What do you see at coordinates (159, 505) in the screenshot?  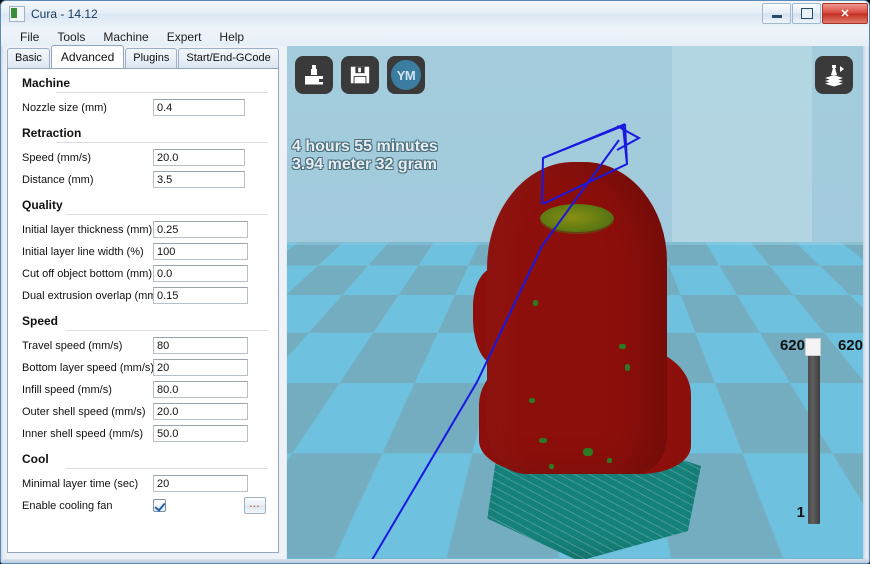 I see `setting-checkbox-enable-cooling-fan` at bounding box center [159, 505].